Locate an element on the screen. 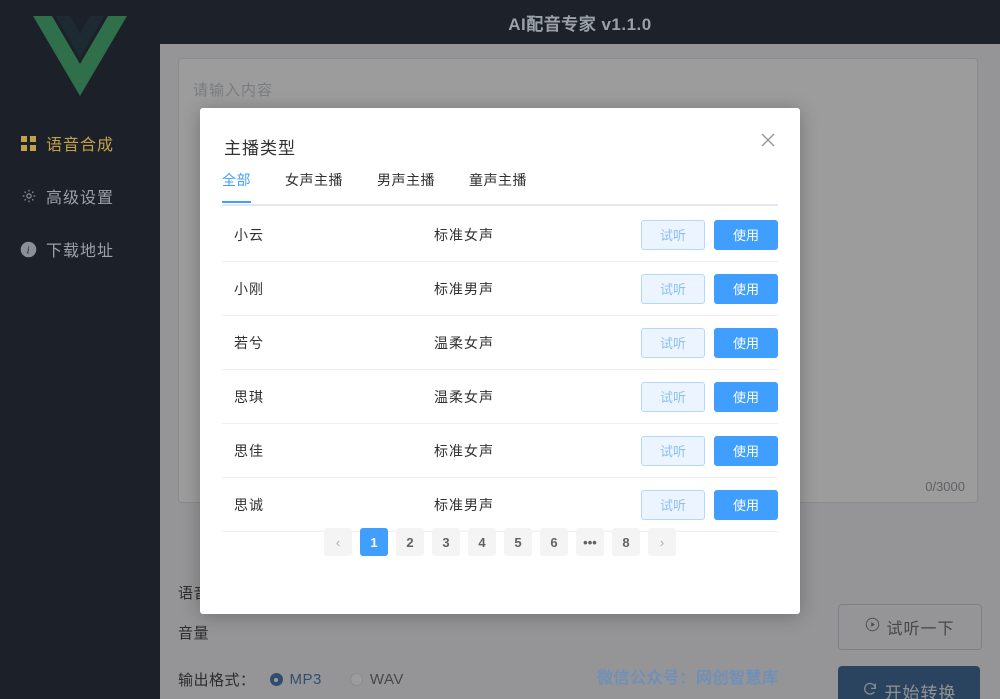  tab-male: 男声主播 is located at coordinates (406, 185).